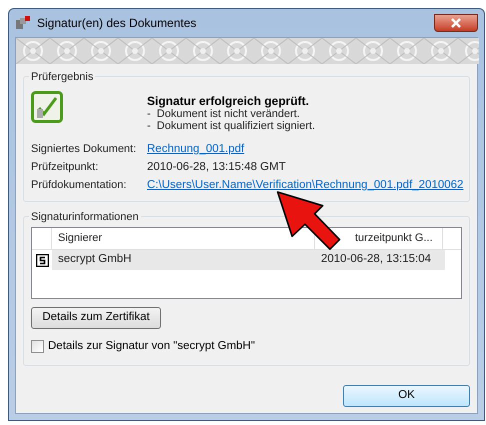 This screenshot has width=486, height=425. What do you see at coordinates (195, 149) in the screenshot?
I see `file-link: Rechnung_001.pdf` at bounding box center [195, 149].